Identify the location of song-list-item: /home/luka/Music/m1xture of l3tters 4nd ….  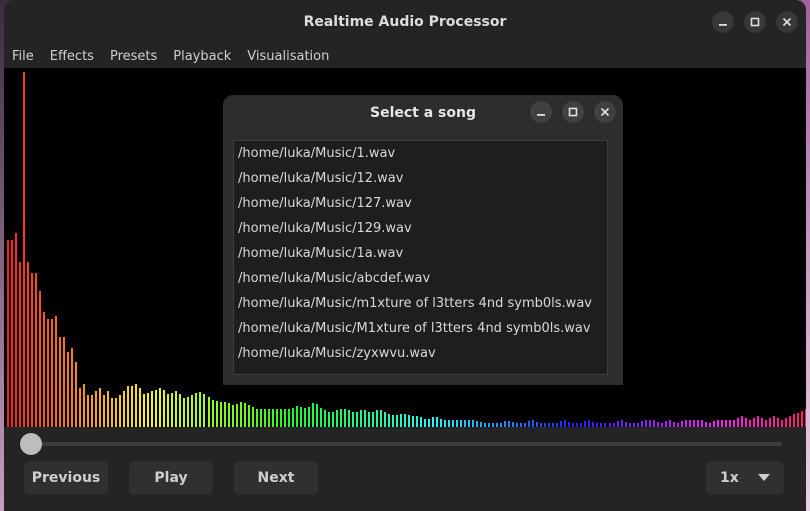
(420, 303).